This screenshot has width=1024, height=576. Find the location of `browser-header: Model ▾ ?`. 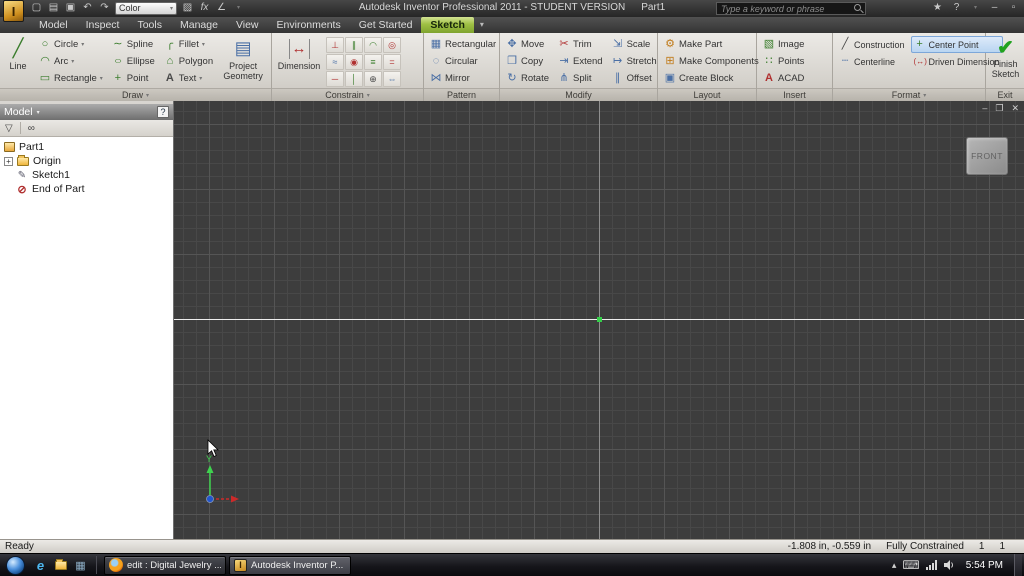

browser-header: Model ▾ ? is located at coordinates (86, 112).